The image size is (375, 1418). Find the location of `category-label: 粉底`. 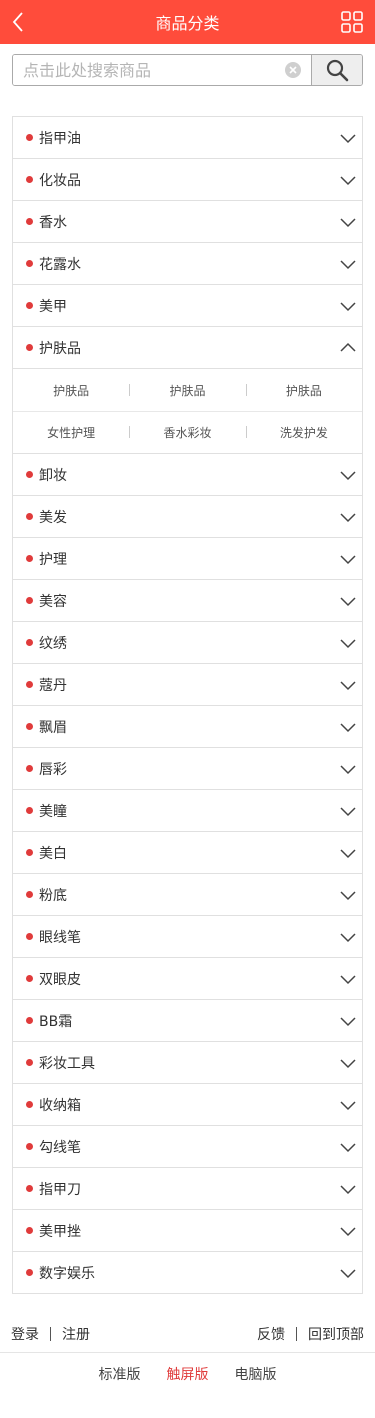

category-label: 粉底 is located at coordinates (53, 895).